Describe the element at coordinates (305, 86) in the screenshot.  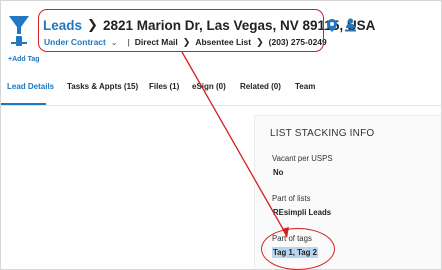
I see `tab-team: Team` at that location.